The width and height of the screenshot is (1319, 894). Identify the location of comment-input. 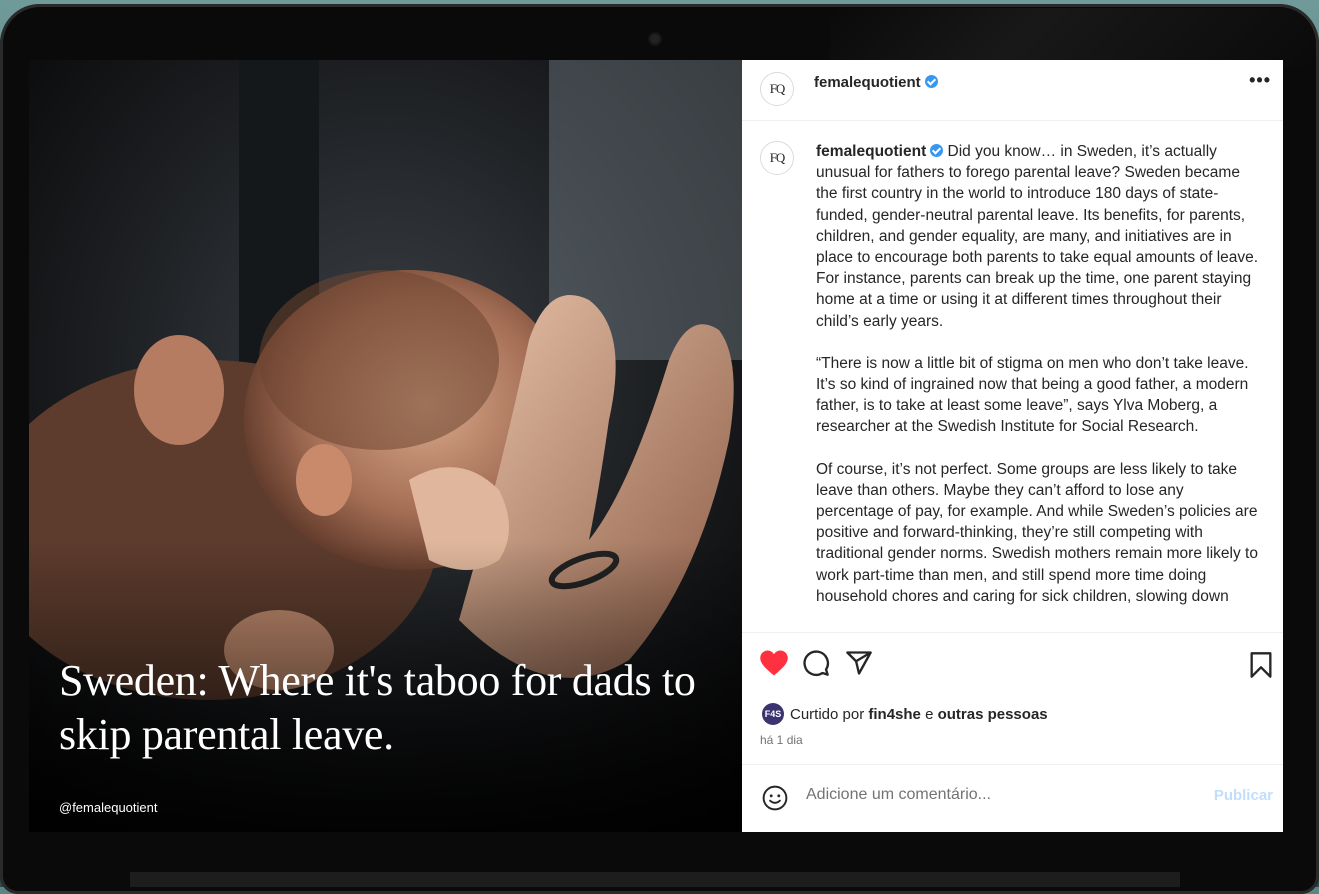
(996, 795).